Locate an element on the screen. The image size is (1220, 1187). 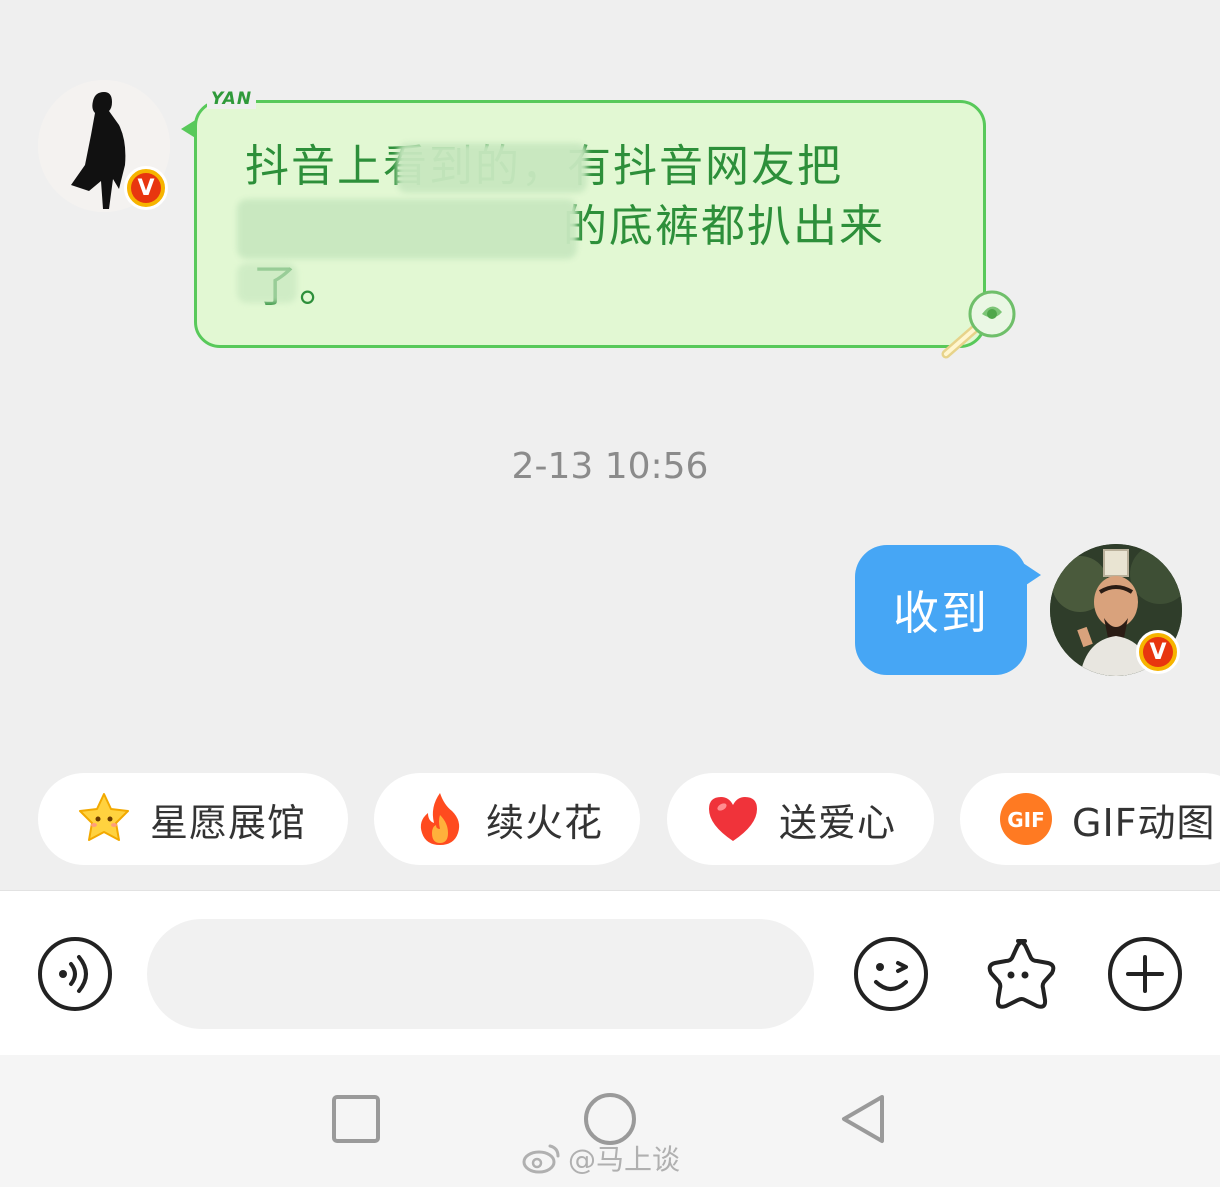
chip-star-gallery: 星愿展馆 is located at coordinates (193, 819).